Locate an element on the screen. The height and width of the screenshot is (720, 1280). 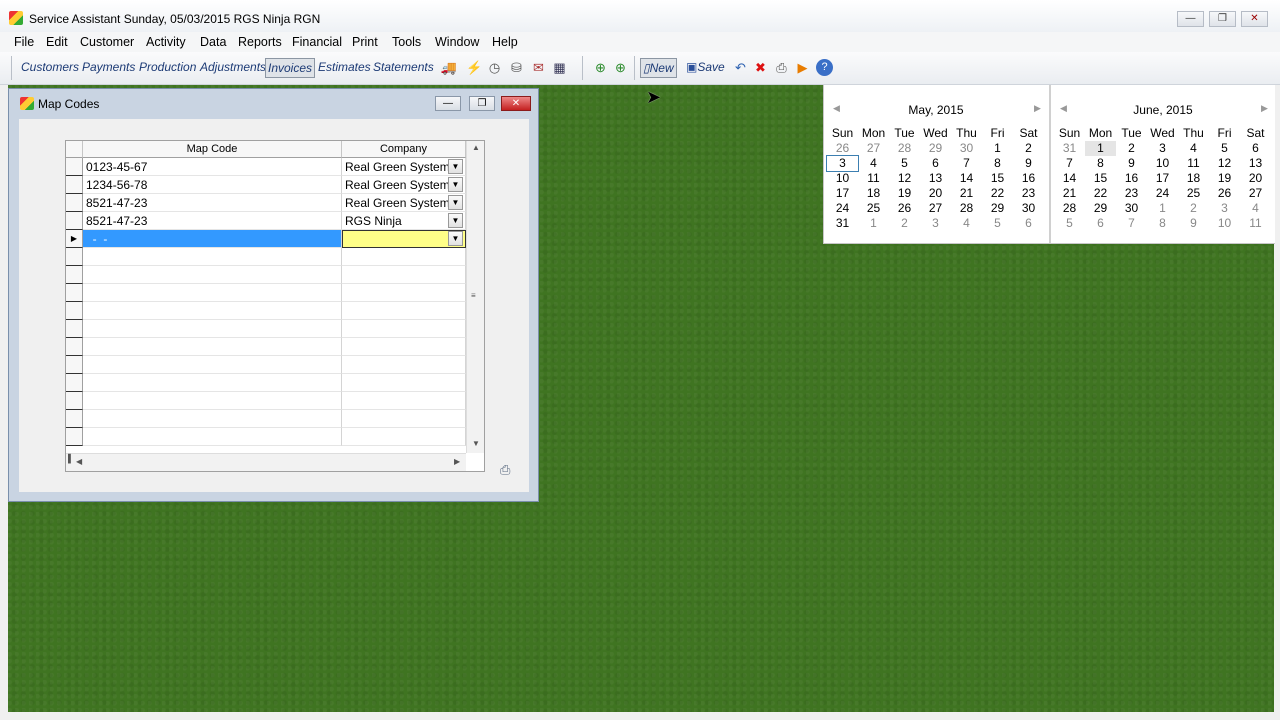
statements-button: Statements is located at coordinates (403, 67).